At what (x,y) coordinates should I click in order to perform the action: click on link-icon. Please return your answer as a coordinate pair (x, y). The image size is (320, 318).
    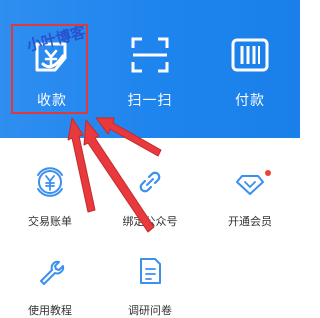
    Looking at the image, I should click on (150, 182).